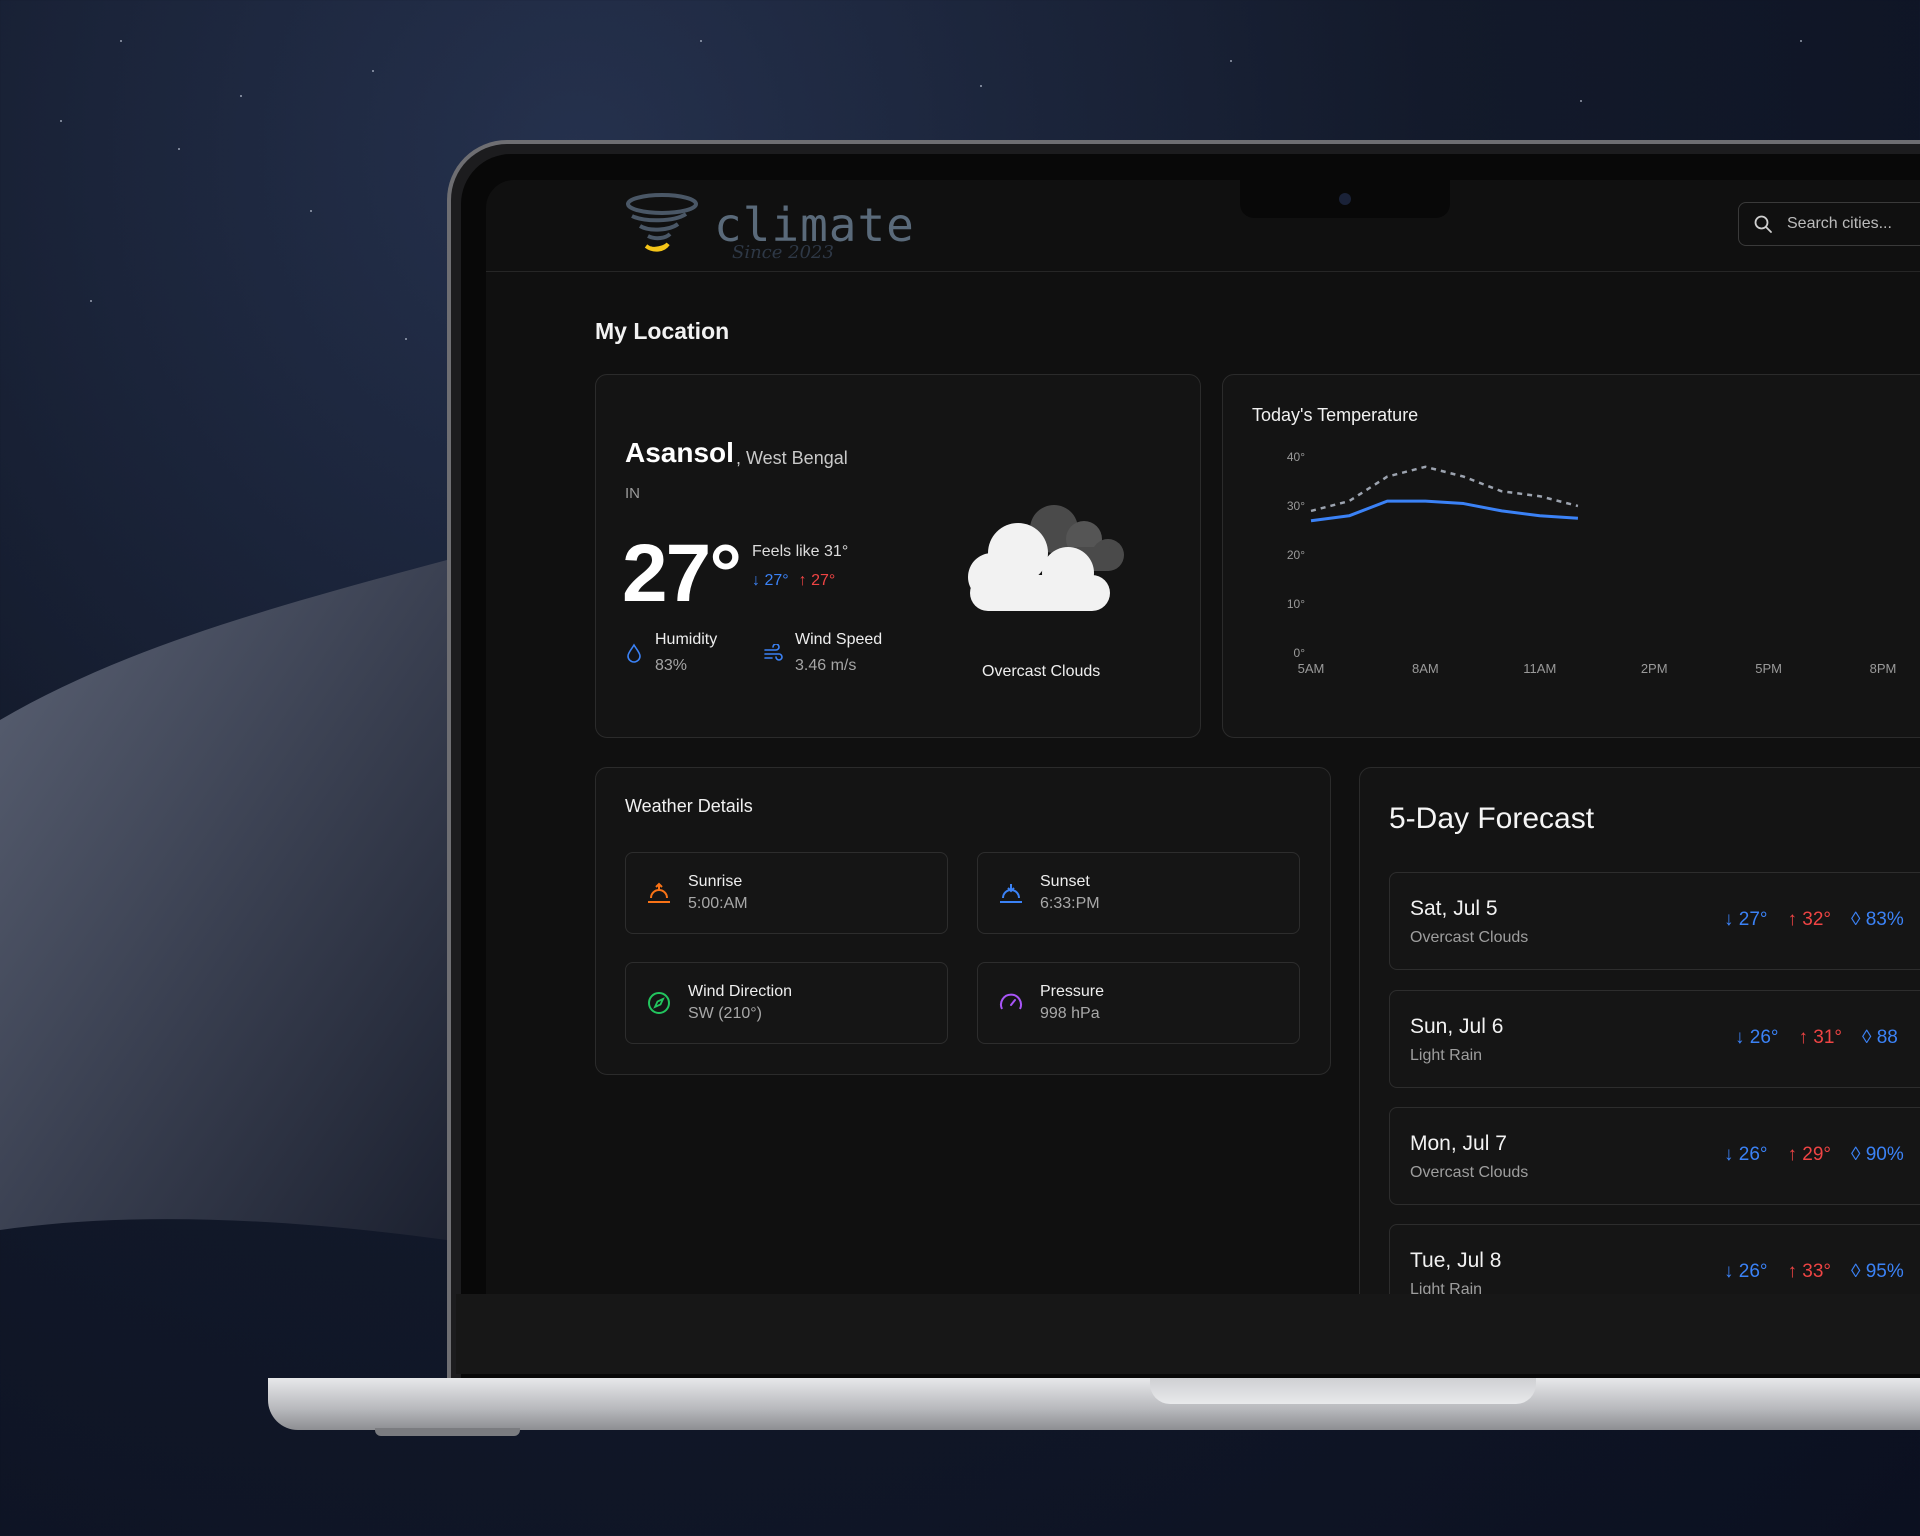 Image resolution: width=1920 pixels, height=1536 pixels. What do you see at coordinates (1072, 991) in the screenshot?
I see `pressure-label: Pressure` at bounding box center [1072, 991].